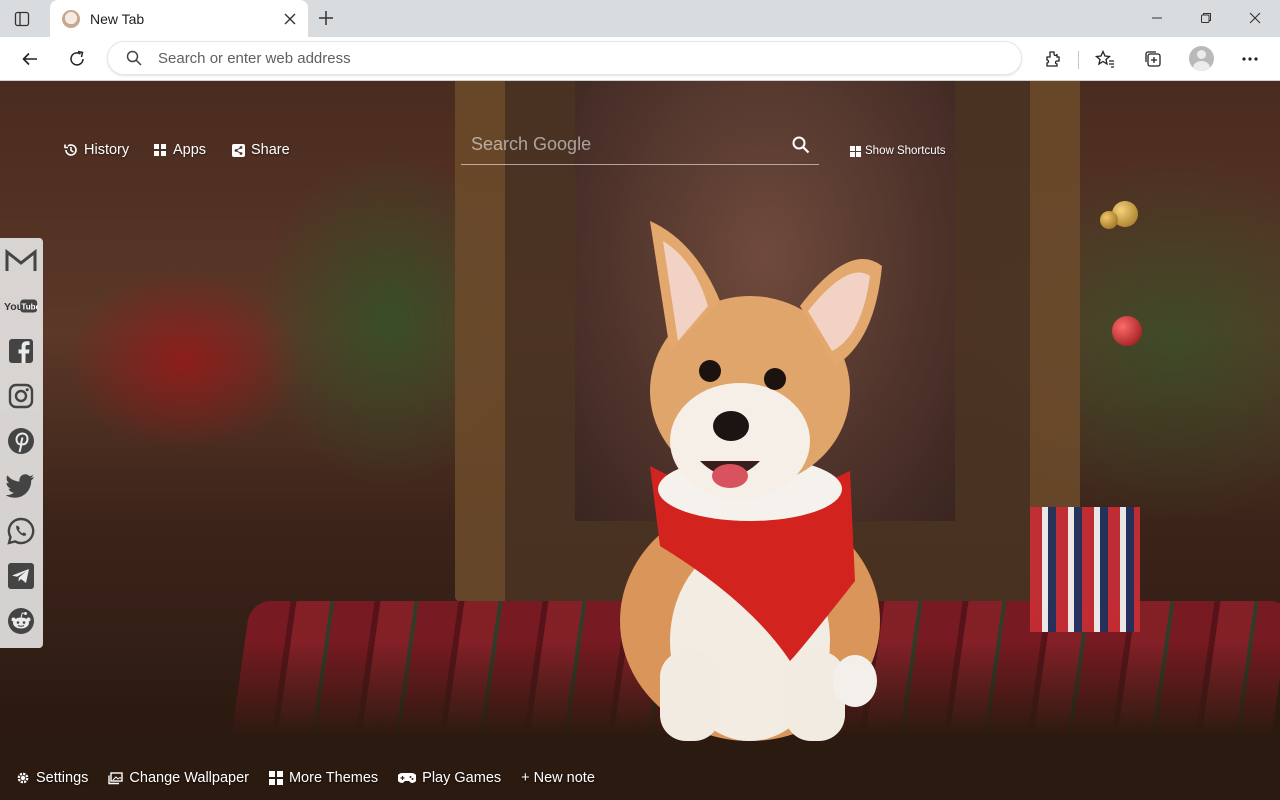 The image size is (1280, 800). Describe the element at coordinates (71, 18) in the screenshot. I see `dog-favicon-icon` at that location.